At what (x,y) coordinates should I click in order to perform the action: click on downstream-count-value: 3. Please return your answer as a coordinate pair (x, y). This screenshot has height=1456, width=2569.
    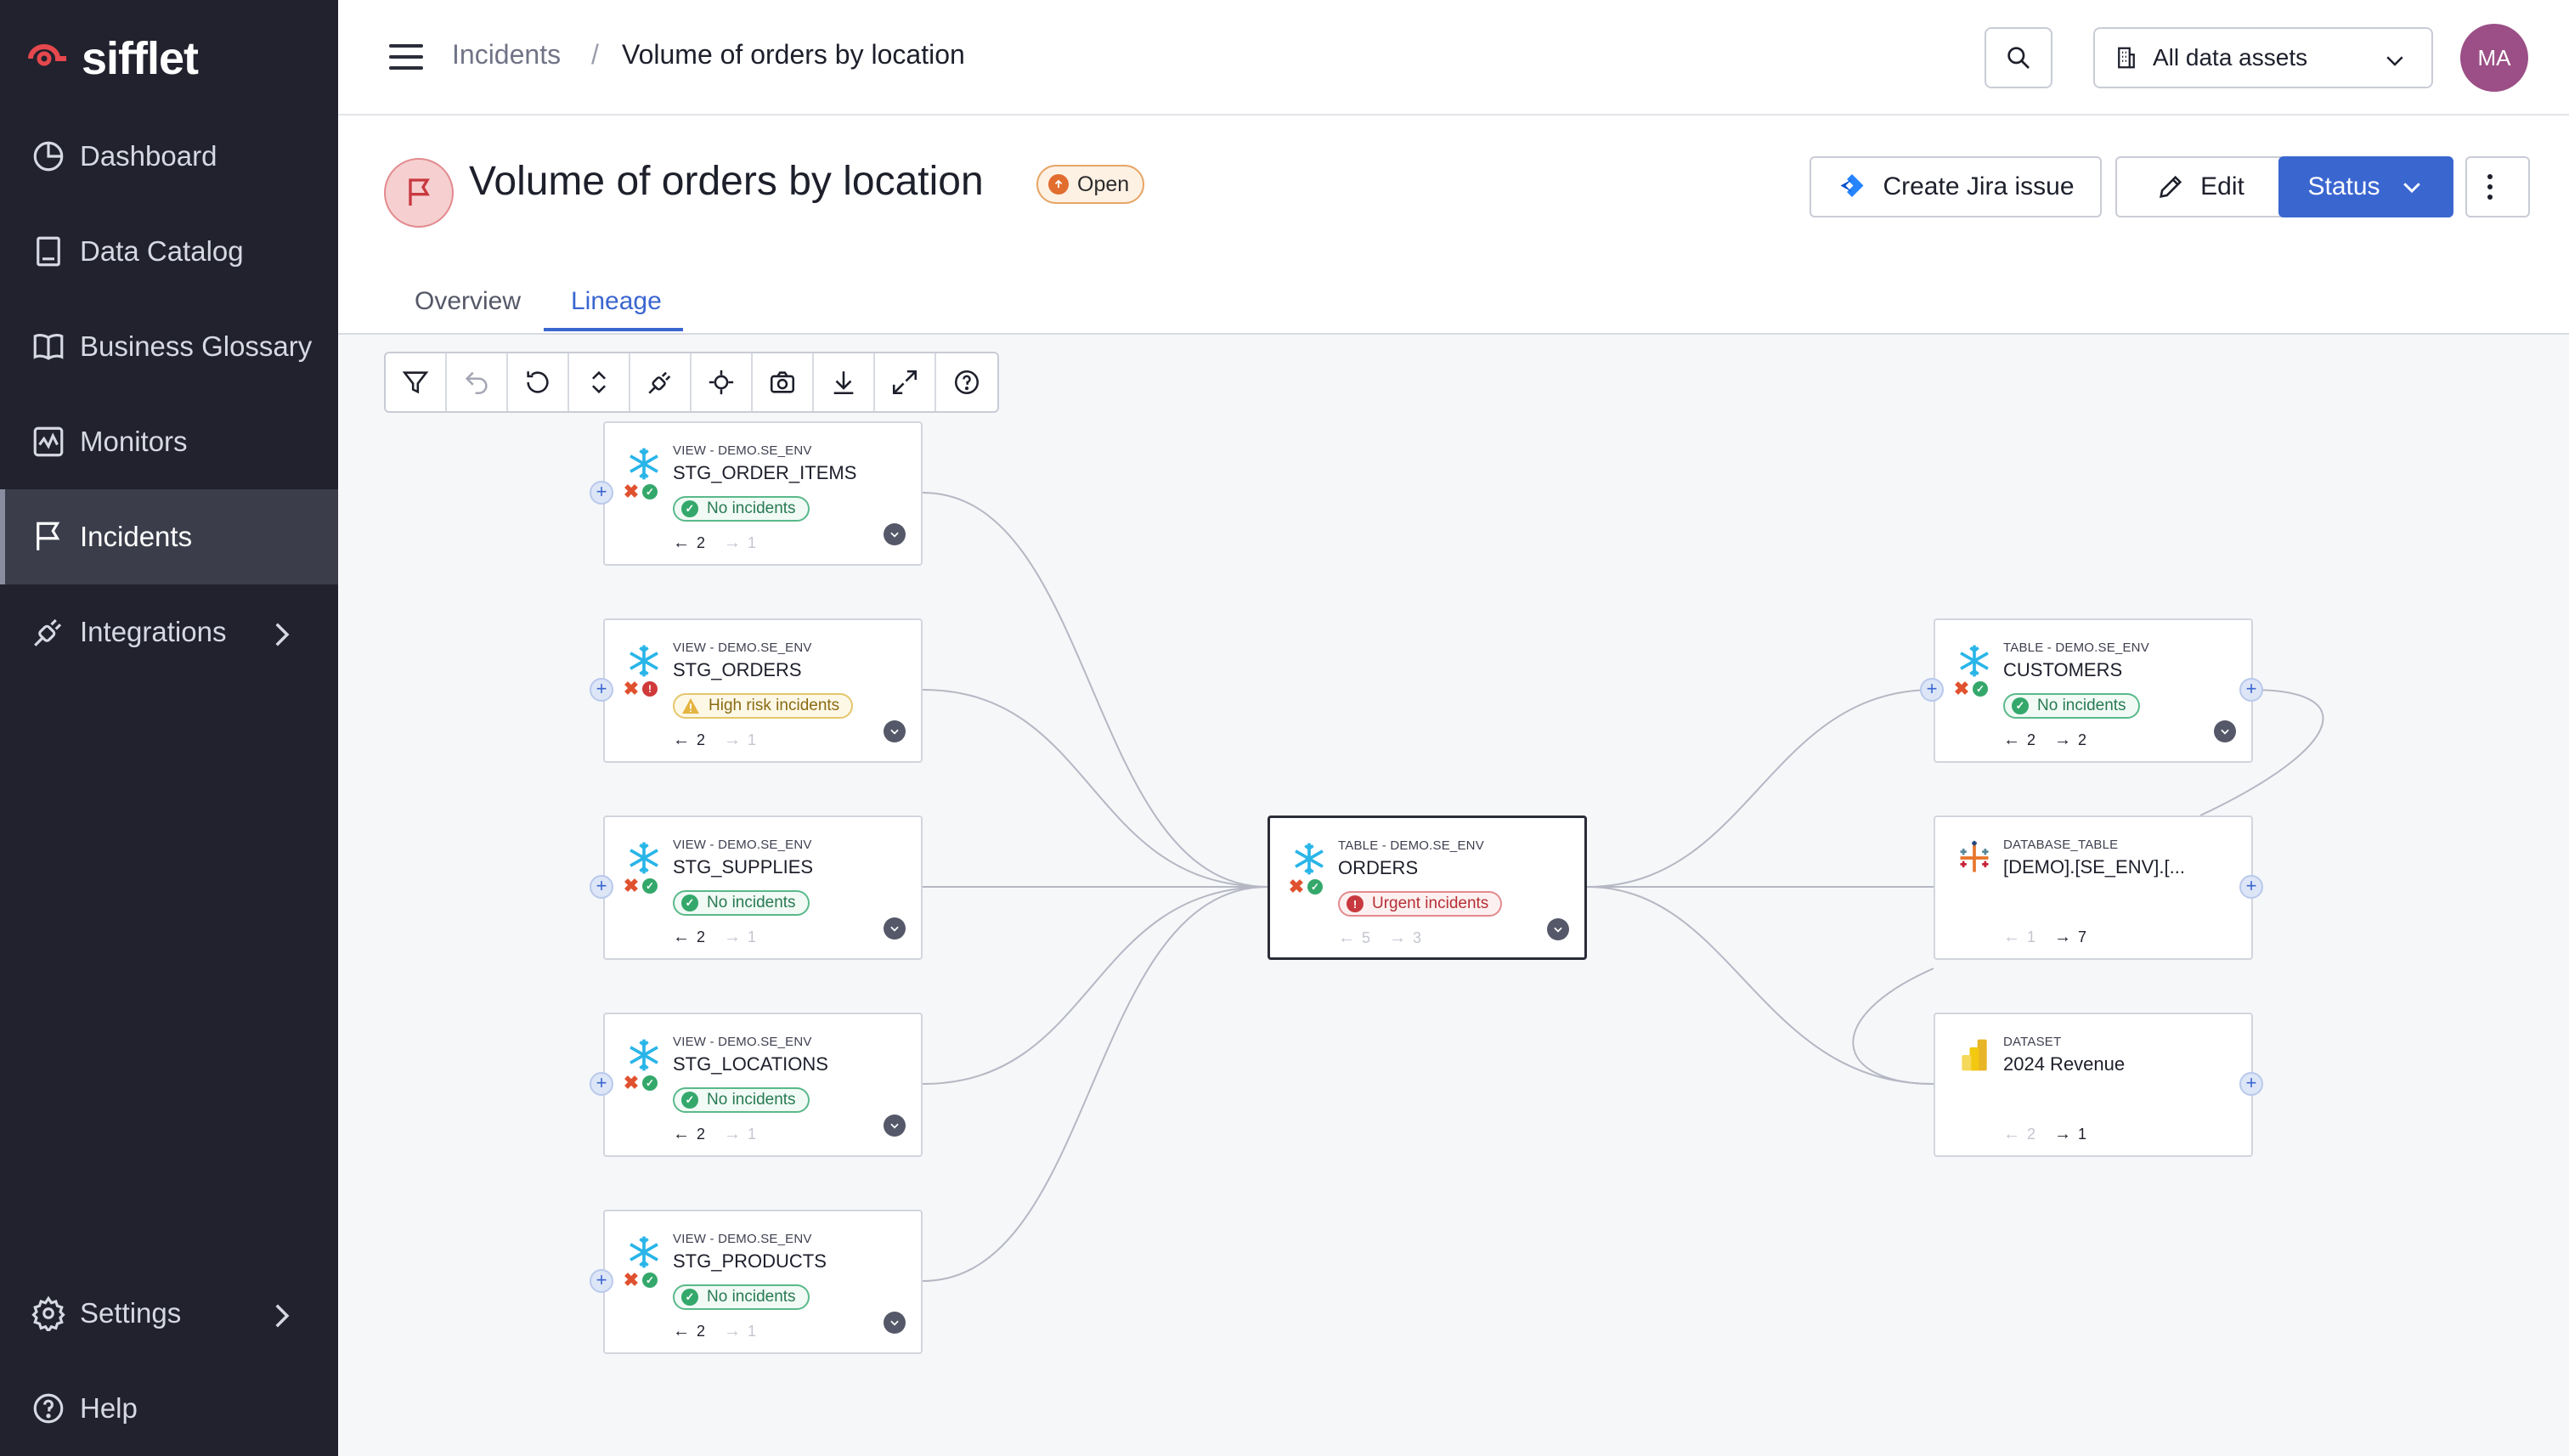
    Looking at the image, I should click on (1417, 938).